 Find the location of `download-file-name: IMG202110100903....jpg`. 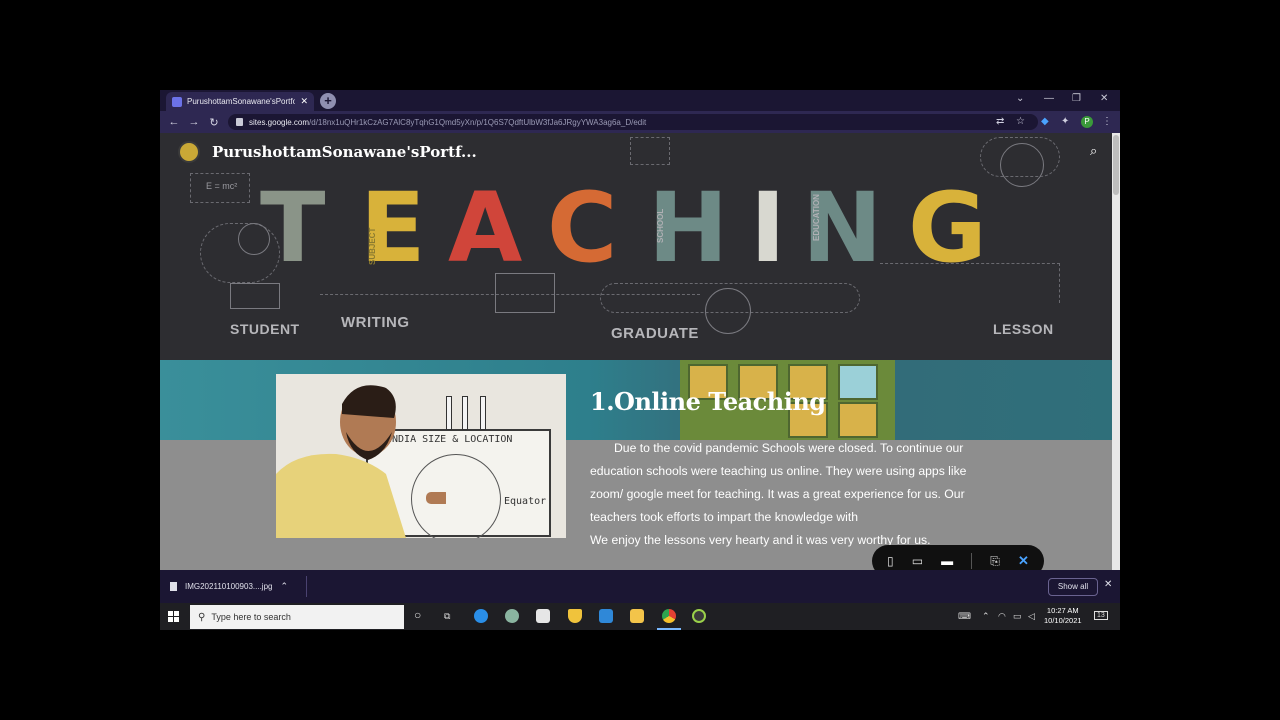

download-file-name: IMG202110100903....jpg is located at coordinates (229, 586).